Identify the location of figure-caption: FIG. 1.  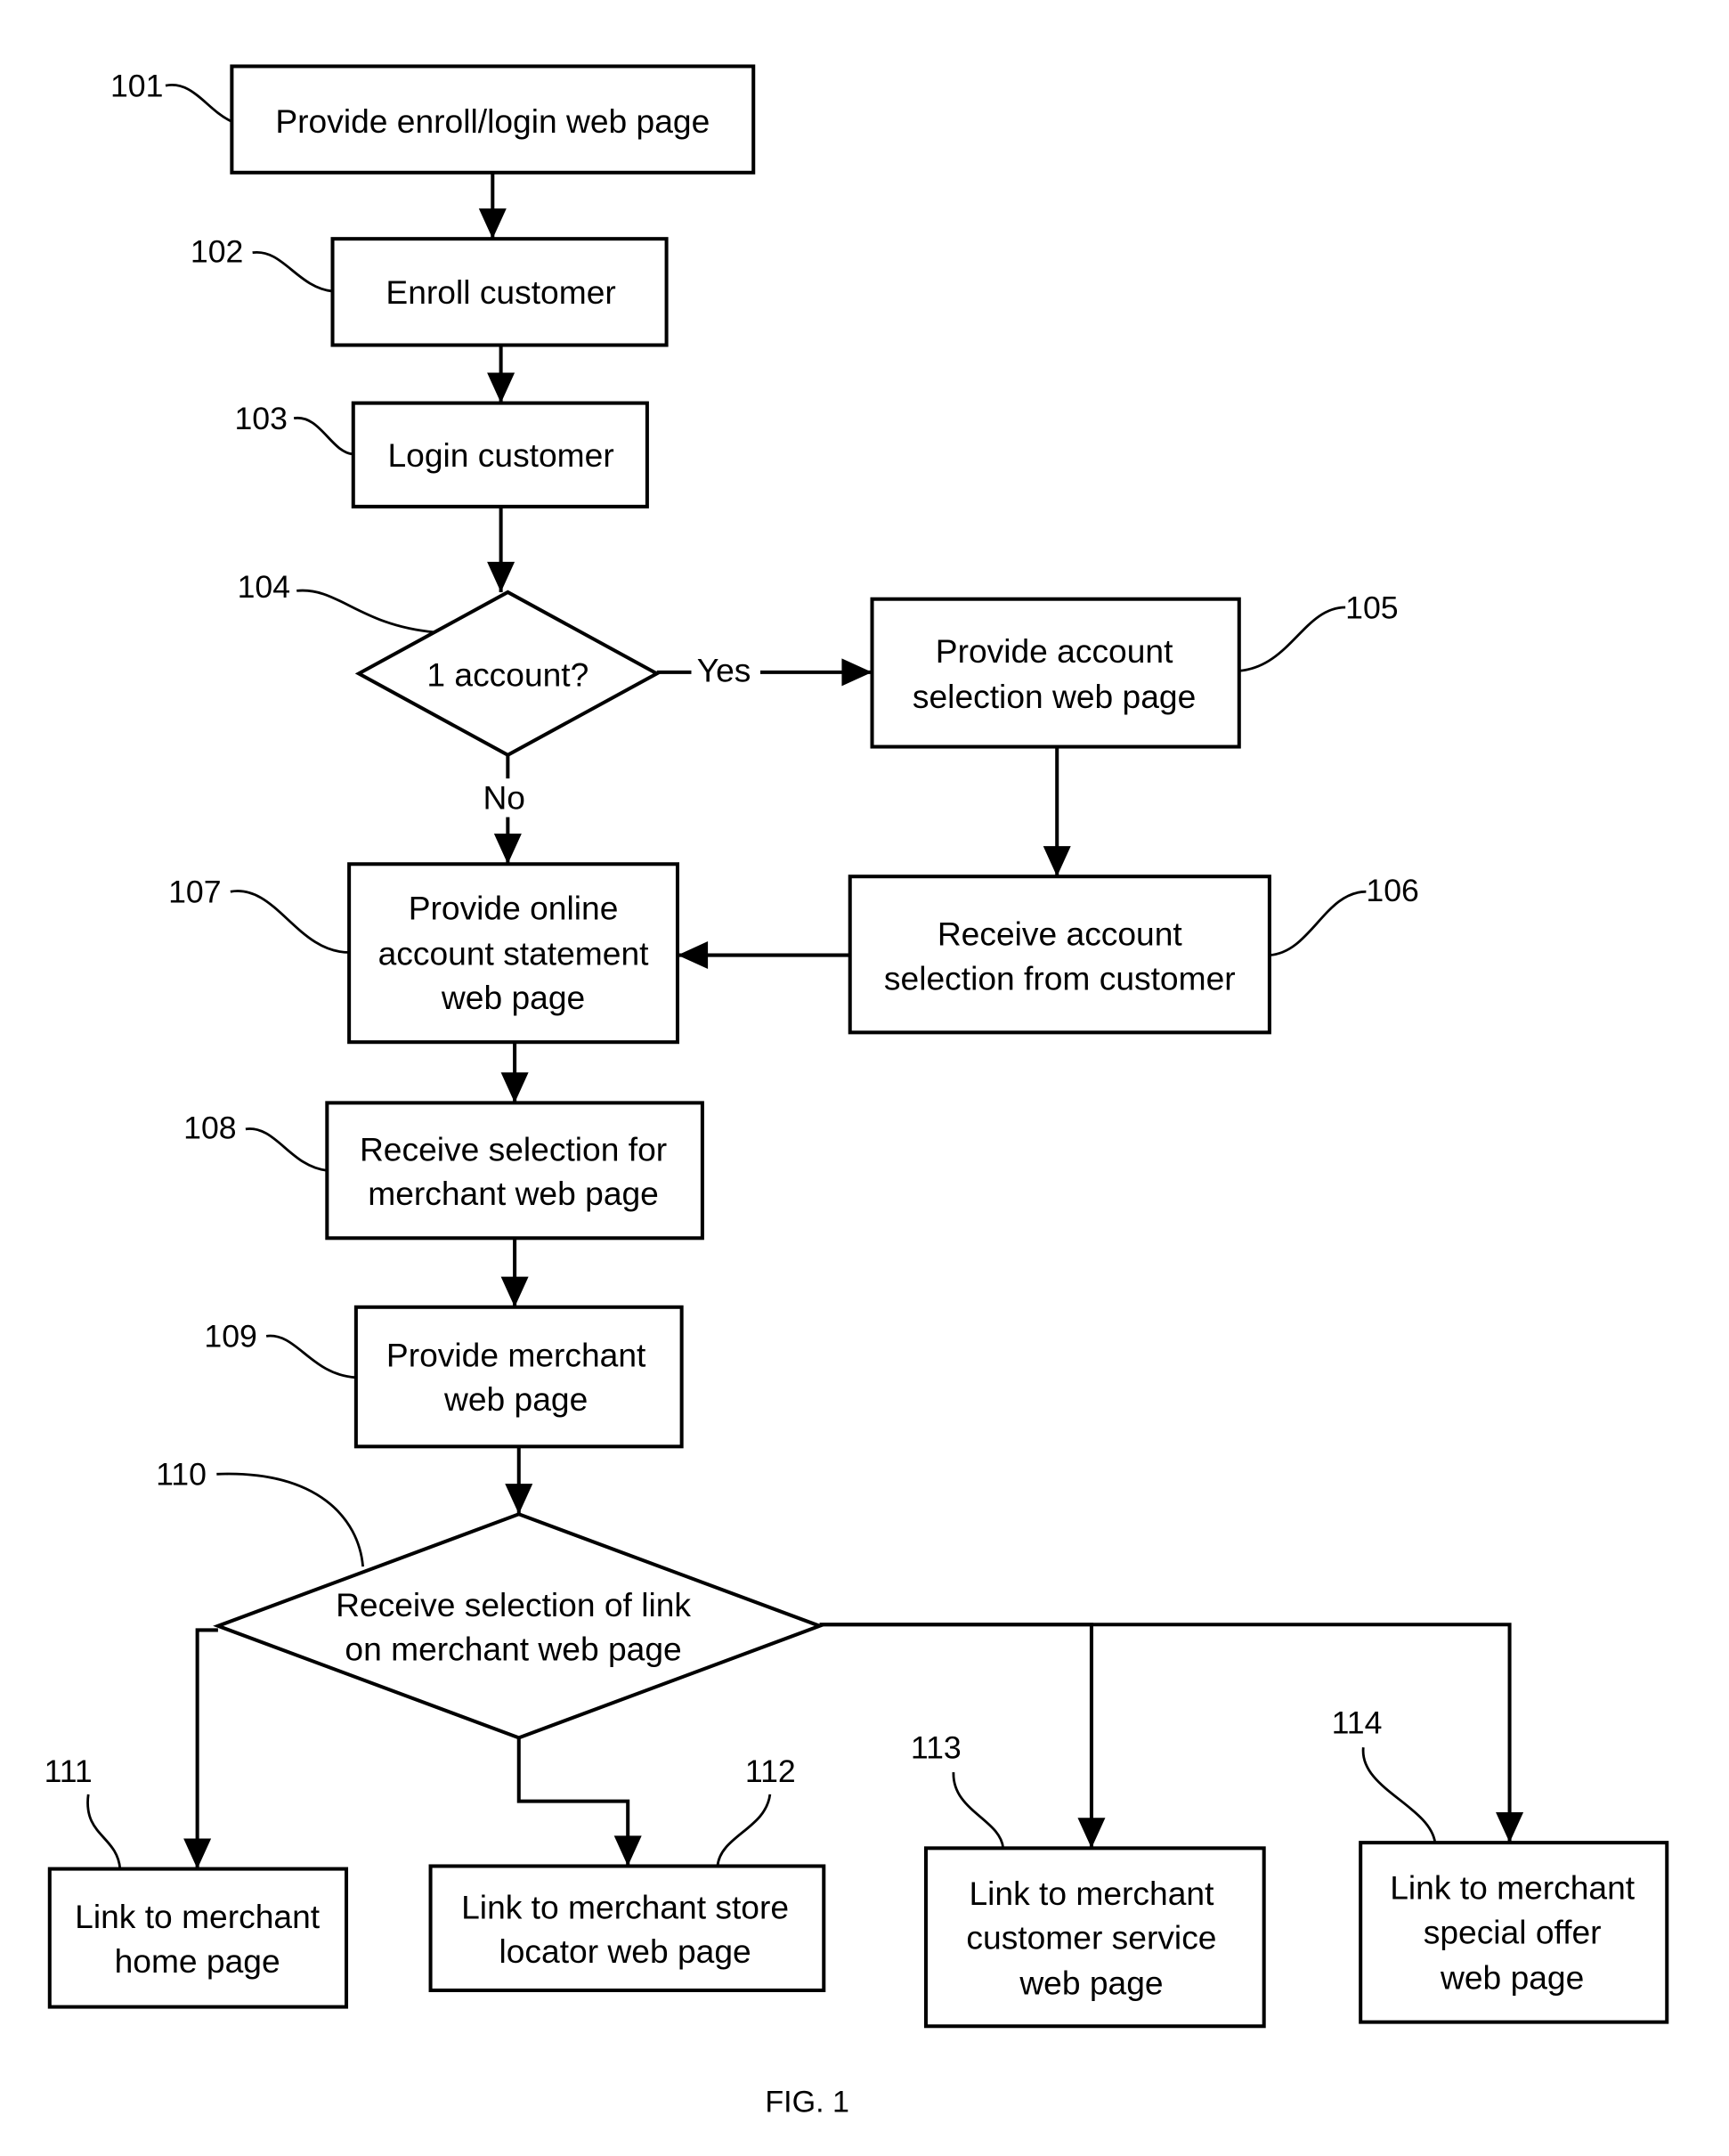
(807, 2102).